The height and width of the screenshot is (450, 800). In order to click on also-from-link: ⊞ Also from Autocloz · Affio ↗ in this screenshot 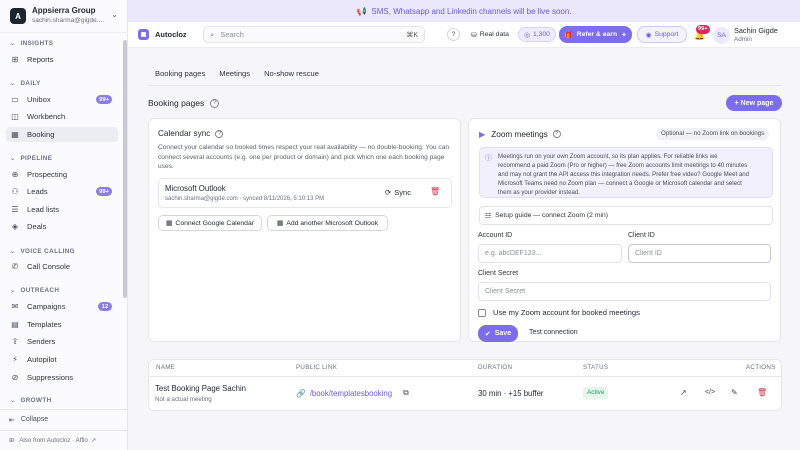, I will do `click(64, 440)`.